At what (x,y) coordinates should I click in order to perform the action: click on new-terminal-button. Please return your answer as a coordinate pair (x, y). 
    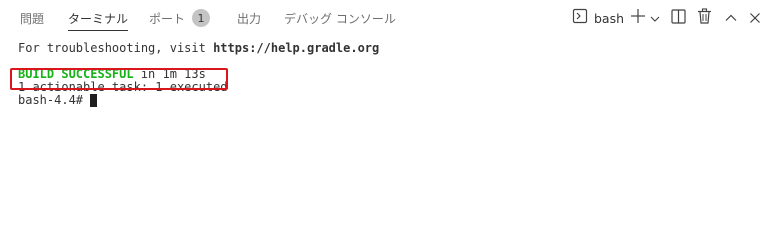
    Looking at the image, I should click on (638, 18).